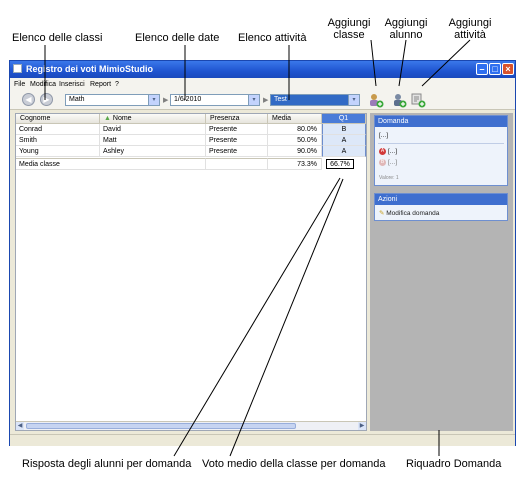 The width and height of the screenshot is (518, 481). What do you see at coordinates (188, 99) in the screenshot?
I see `date-dropdown-value: 1/6/2010` at bounding box center [188, 99].